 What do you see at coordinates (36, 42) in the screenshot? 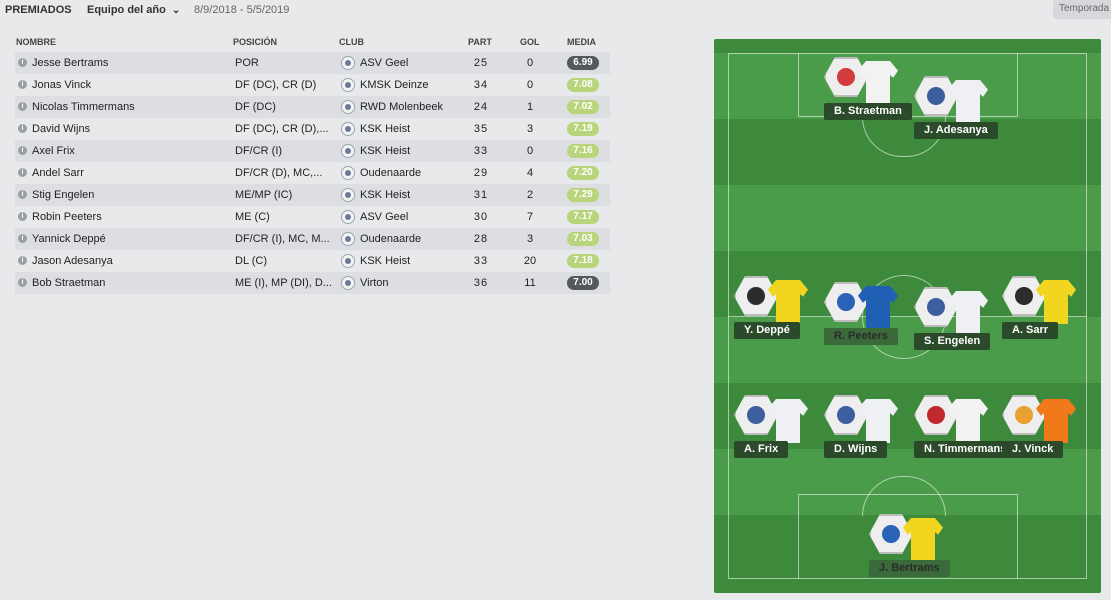
I see `col-name: NOMBRE` at bounding box center [36, 42].